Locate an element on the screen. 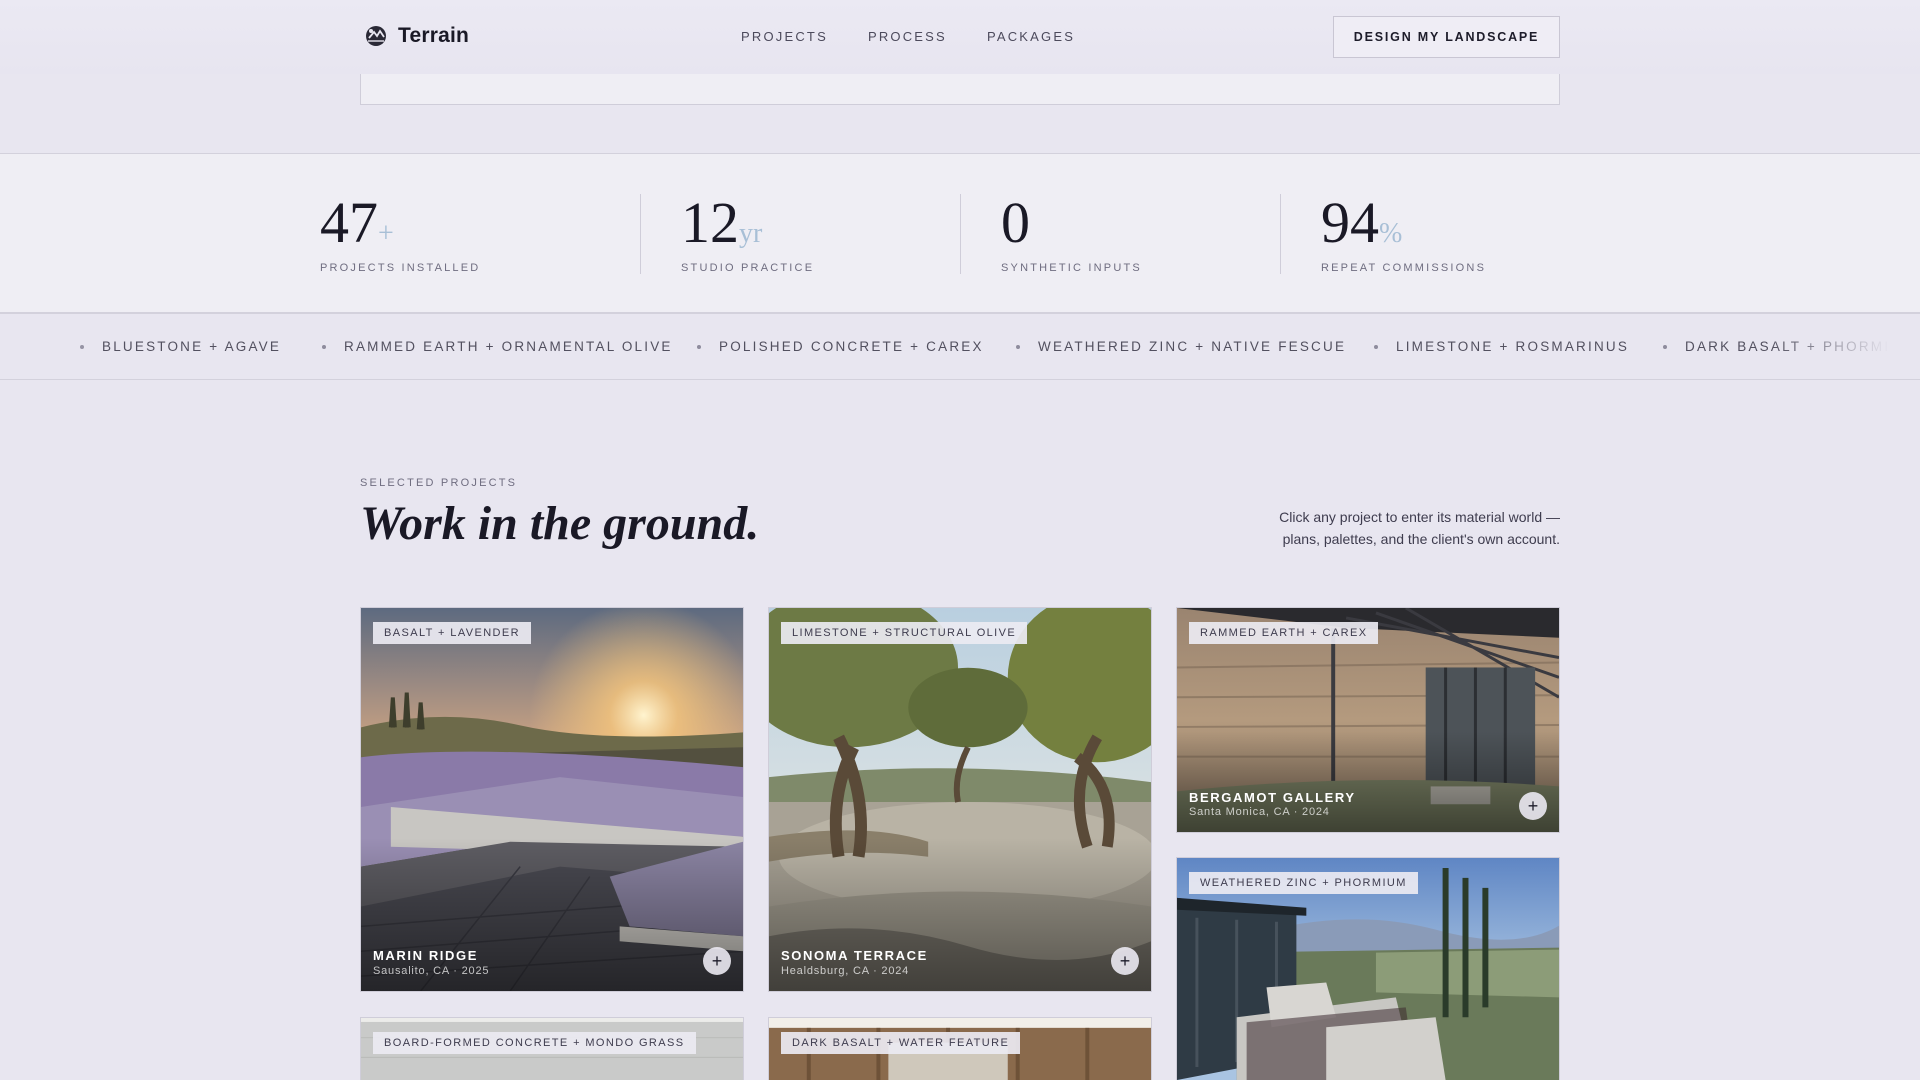  nav-link-packages: PACKAGES is located at coordinates (1031, 36).